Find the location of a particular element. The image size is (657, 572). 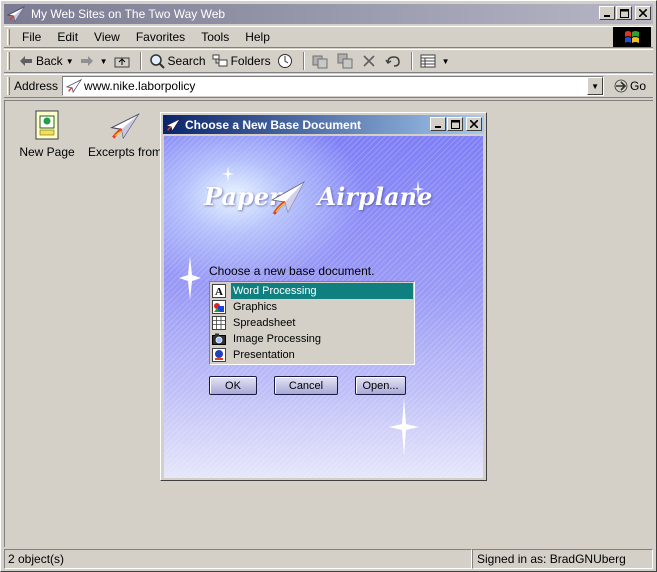

copy-to-icon is located at coordinates (345, 61).